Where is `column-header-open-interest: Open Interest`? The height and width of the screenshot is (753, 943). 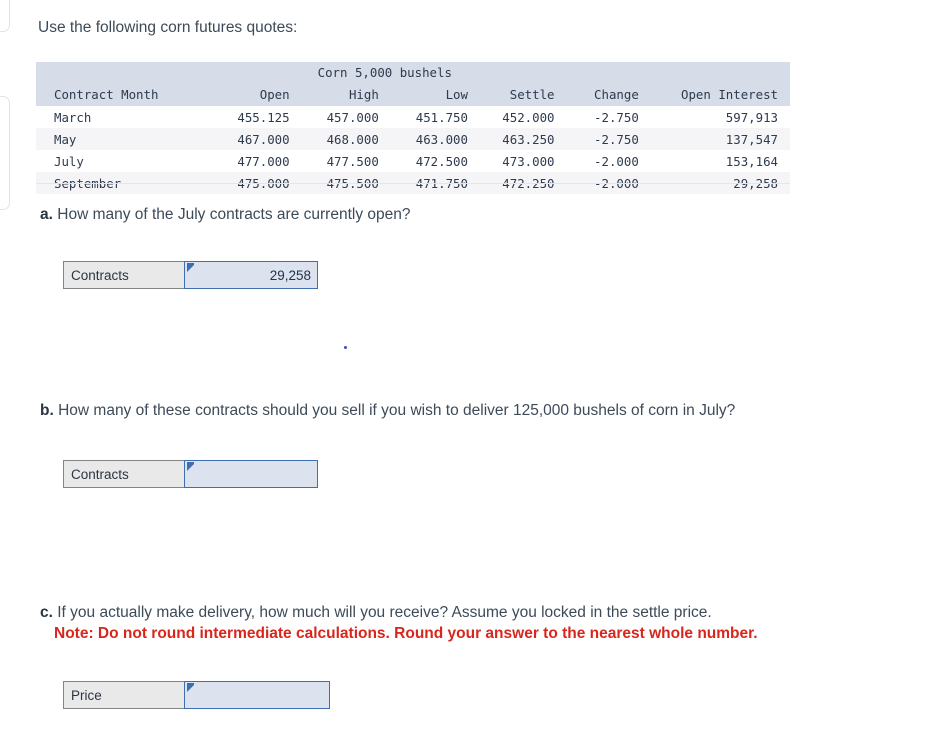 column-header-open-interest: Open Interest is located at coordinates (717, 94).